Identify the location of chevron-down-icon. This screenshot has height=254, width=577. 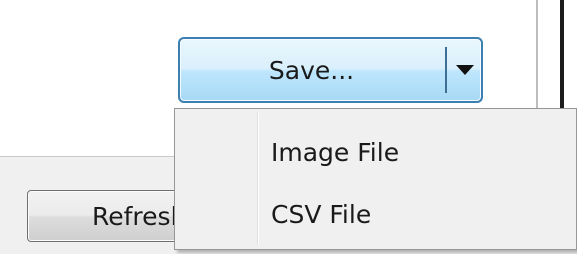
(465, 70).